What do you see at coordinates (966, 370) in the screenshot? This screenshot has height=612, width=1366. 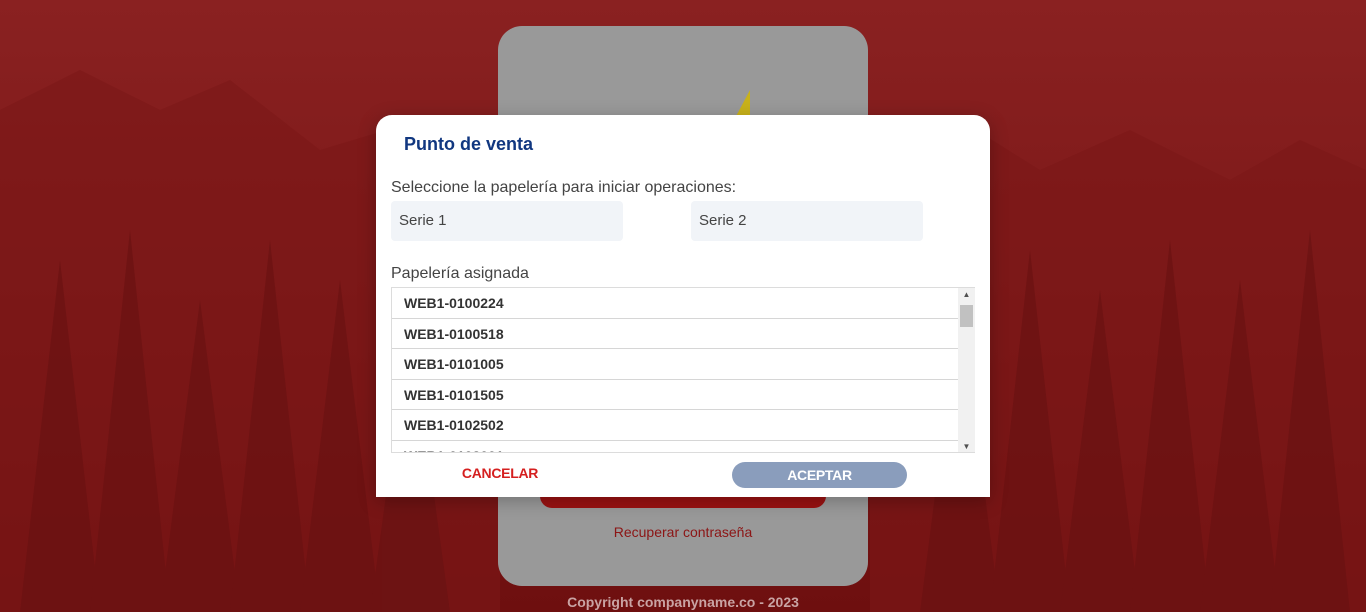 I see `list-scrollbar: ▲ ▼` at bounding box center [966, 370].